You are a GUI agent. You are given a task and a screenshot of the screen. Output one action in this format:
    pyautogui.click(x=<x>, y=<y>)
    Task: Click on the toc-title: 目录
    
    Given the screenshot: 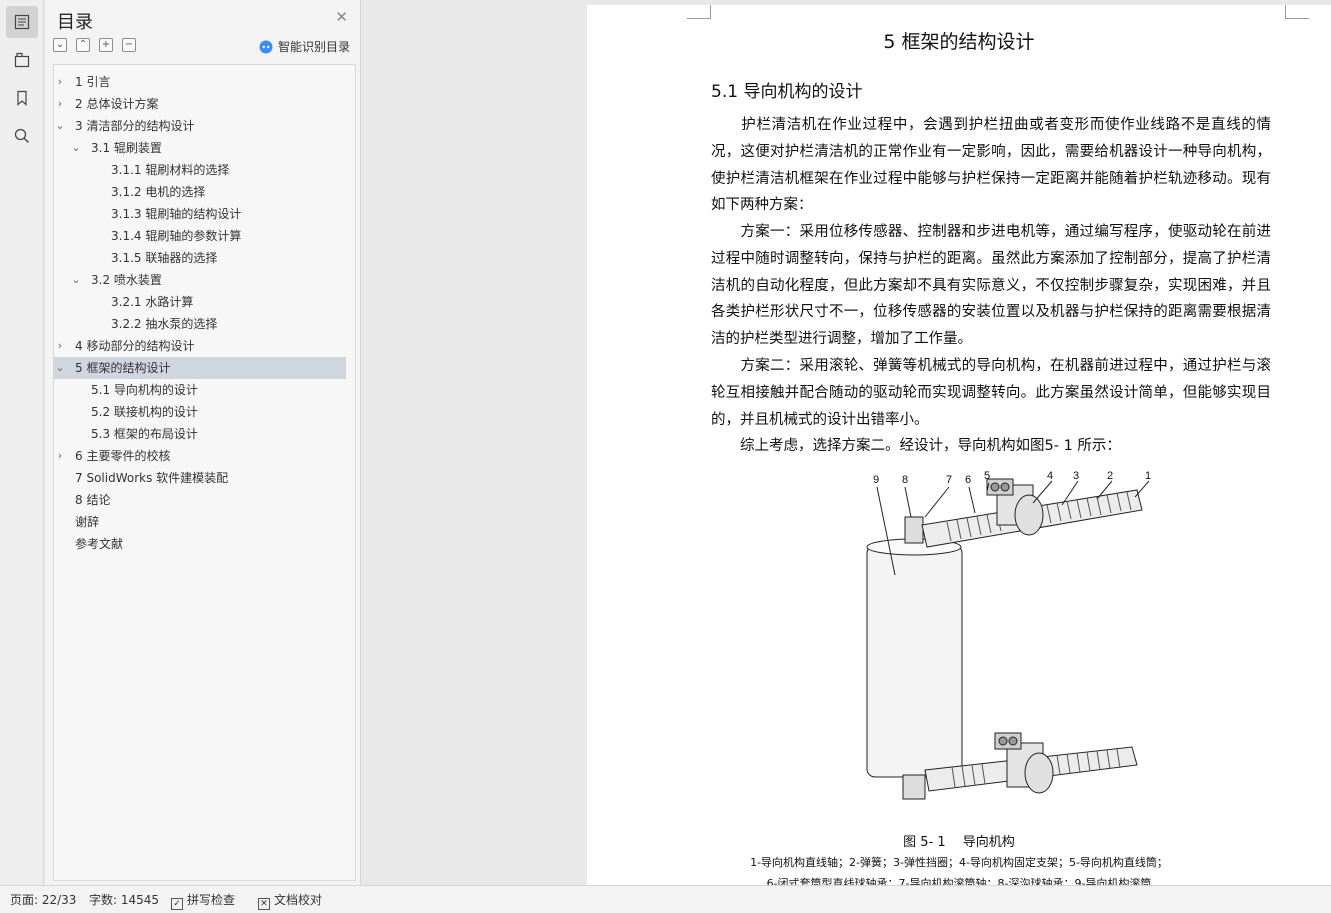 What is the action you would take?
    pyautogui.click(x=75, y=22)
    